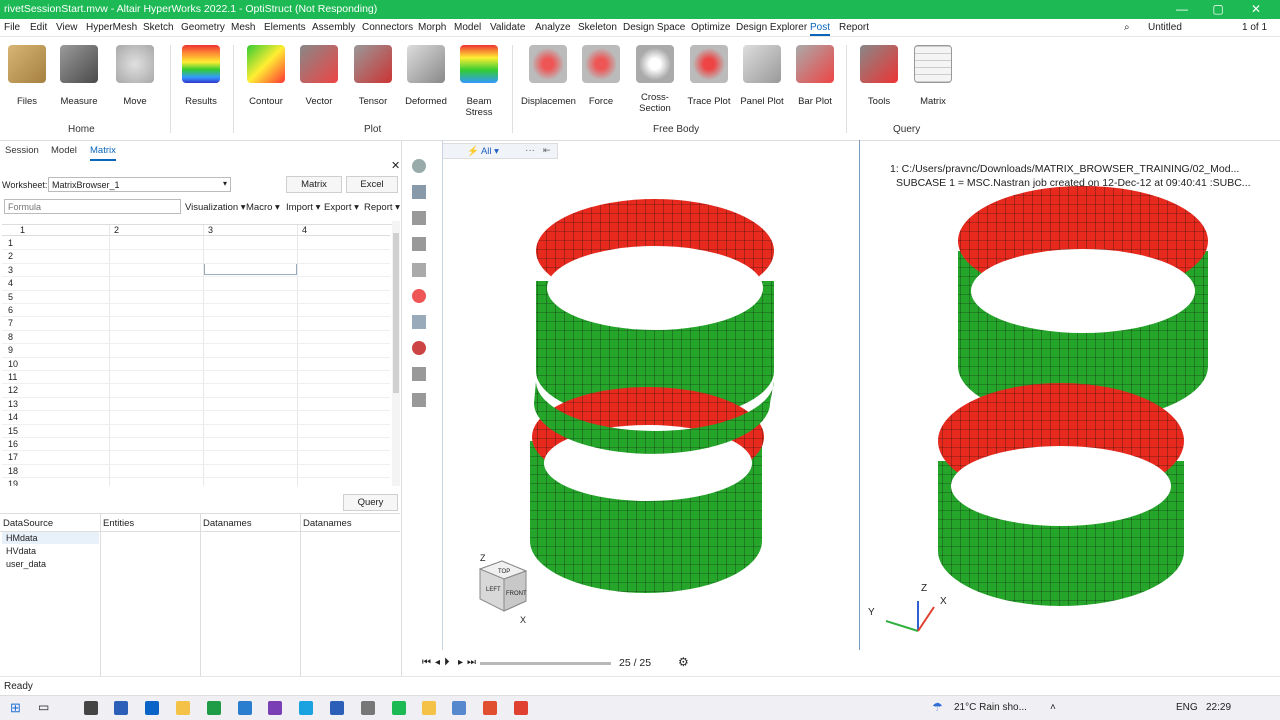  Describe the element at coordinates (12, 27) in the screenshot. I see `menu-file: File` at that location.